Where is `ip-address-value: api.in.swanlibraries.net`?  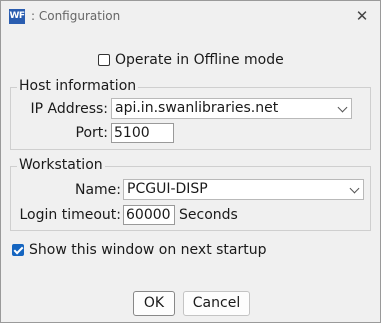 ip-address-value: api.in.swanlibraries.net is located at coordinates (197, 108).